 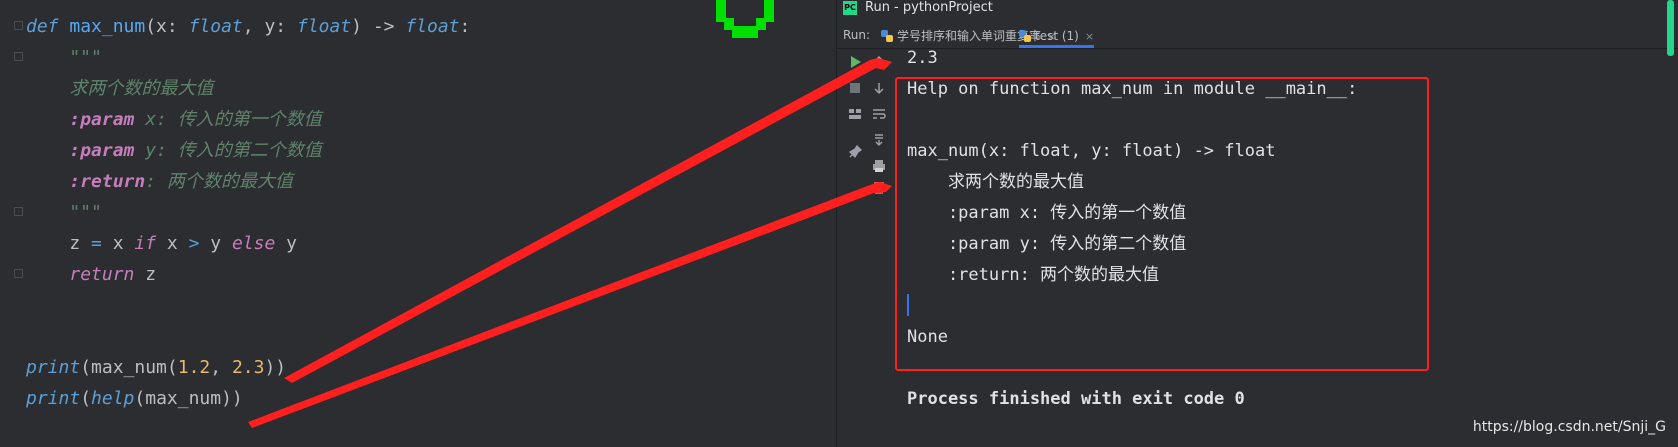 I want to click on code-line: print(help(max_num)), so click(x=134, y=399).